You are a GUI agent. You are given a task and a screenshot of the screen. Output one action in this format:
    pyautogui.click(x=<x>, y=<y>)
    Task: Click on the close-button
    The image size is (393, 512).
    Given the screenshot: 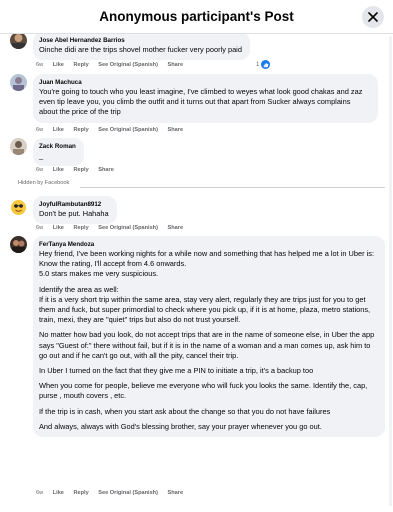 What is the action you would take?
    pyautogui.click(x=373, y=17)
    